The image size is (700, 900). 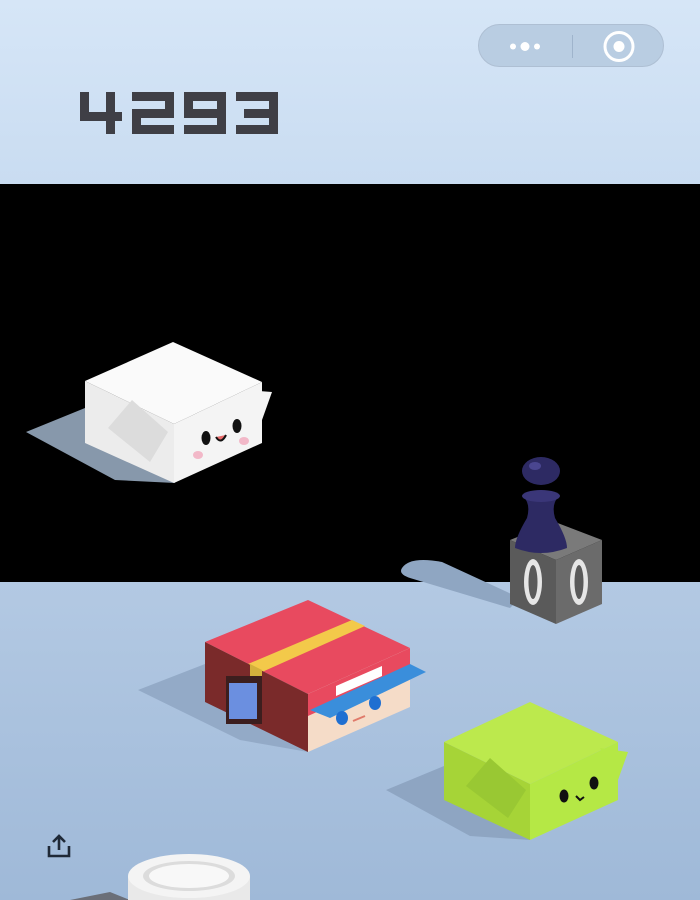 I want to click on miniprogram-capsule, so click(x=571, y=45).